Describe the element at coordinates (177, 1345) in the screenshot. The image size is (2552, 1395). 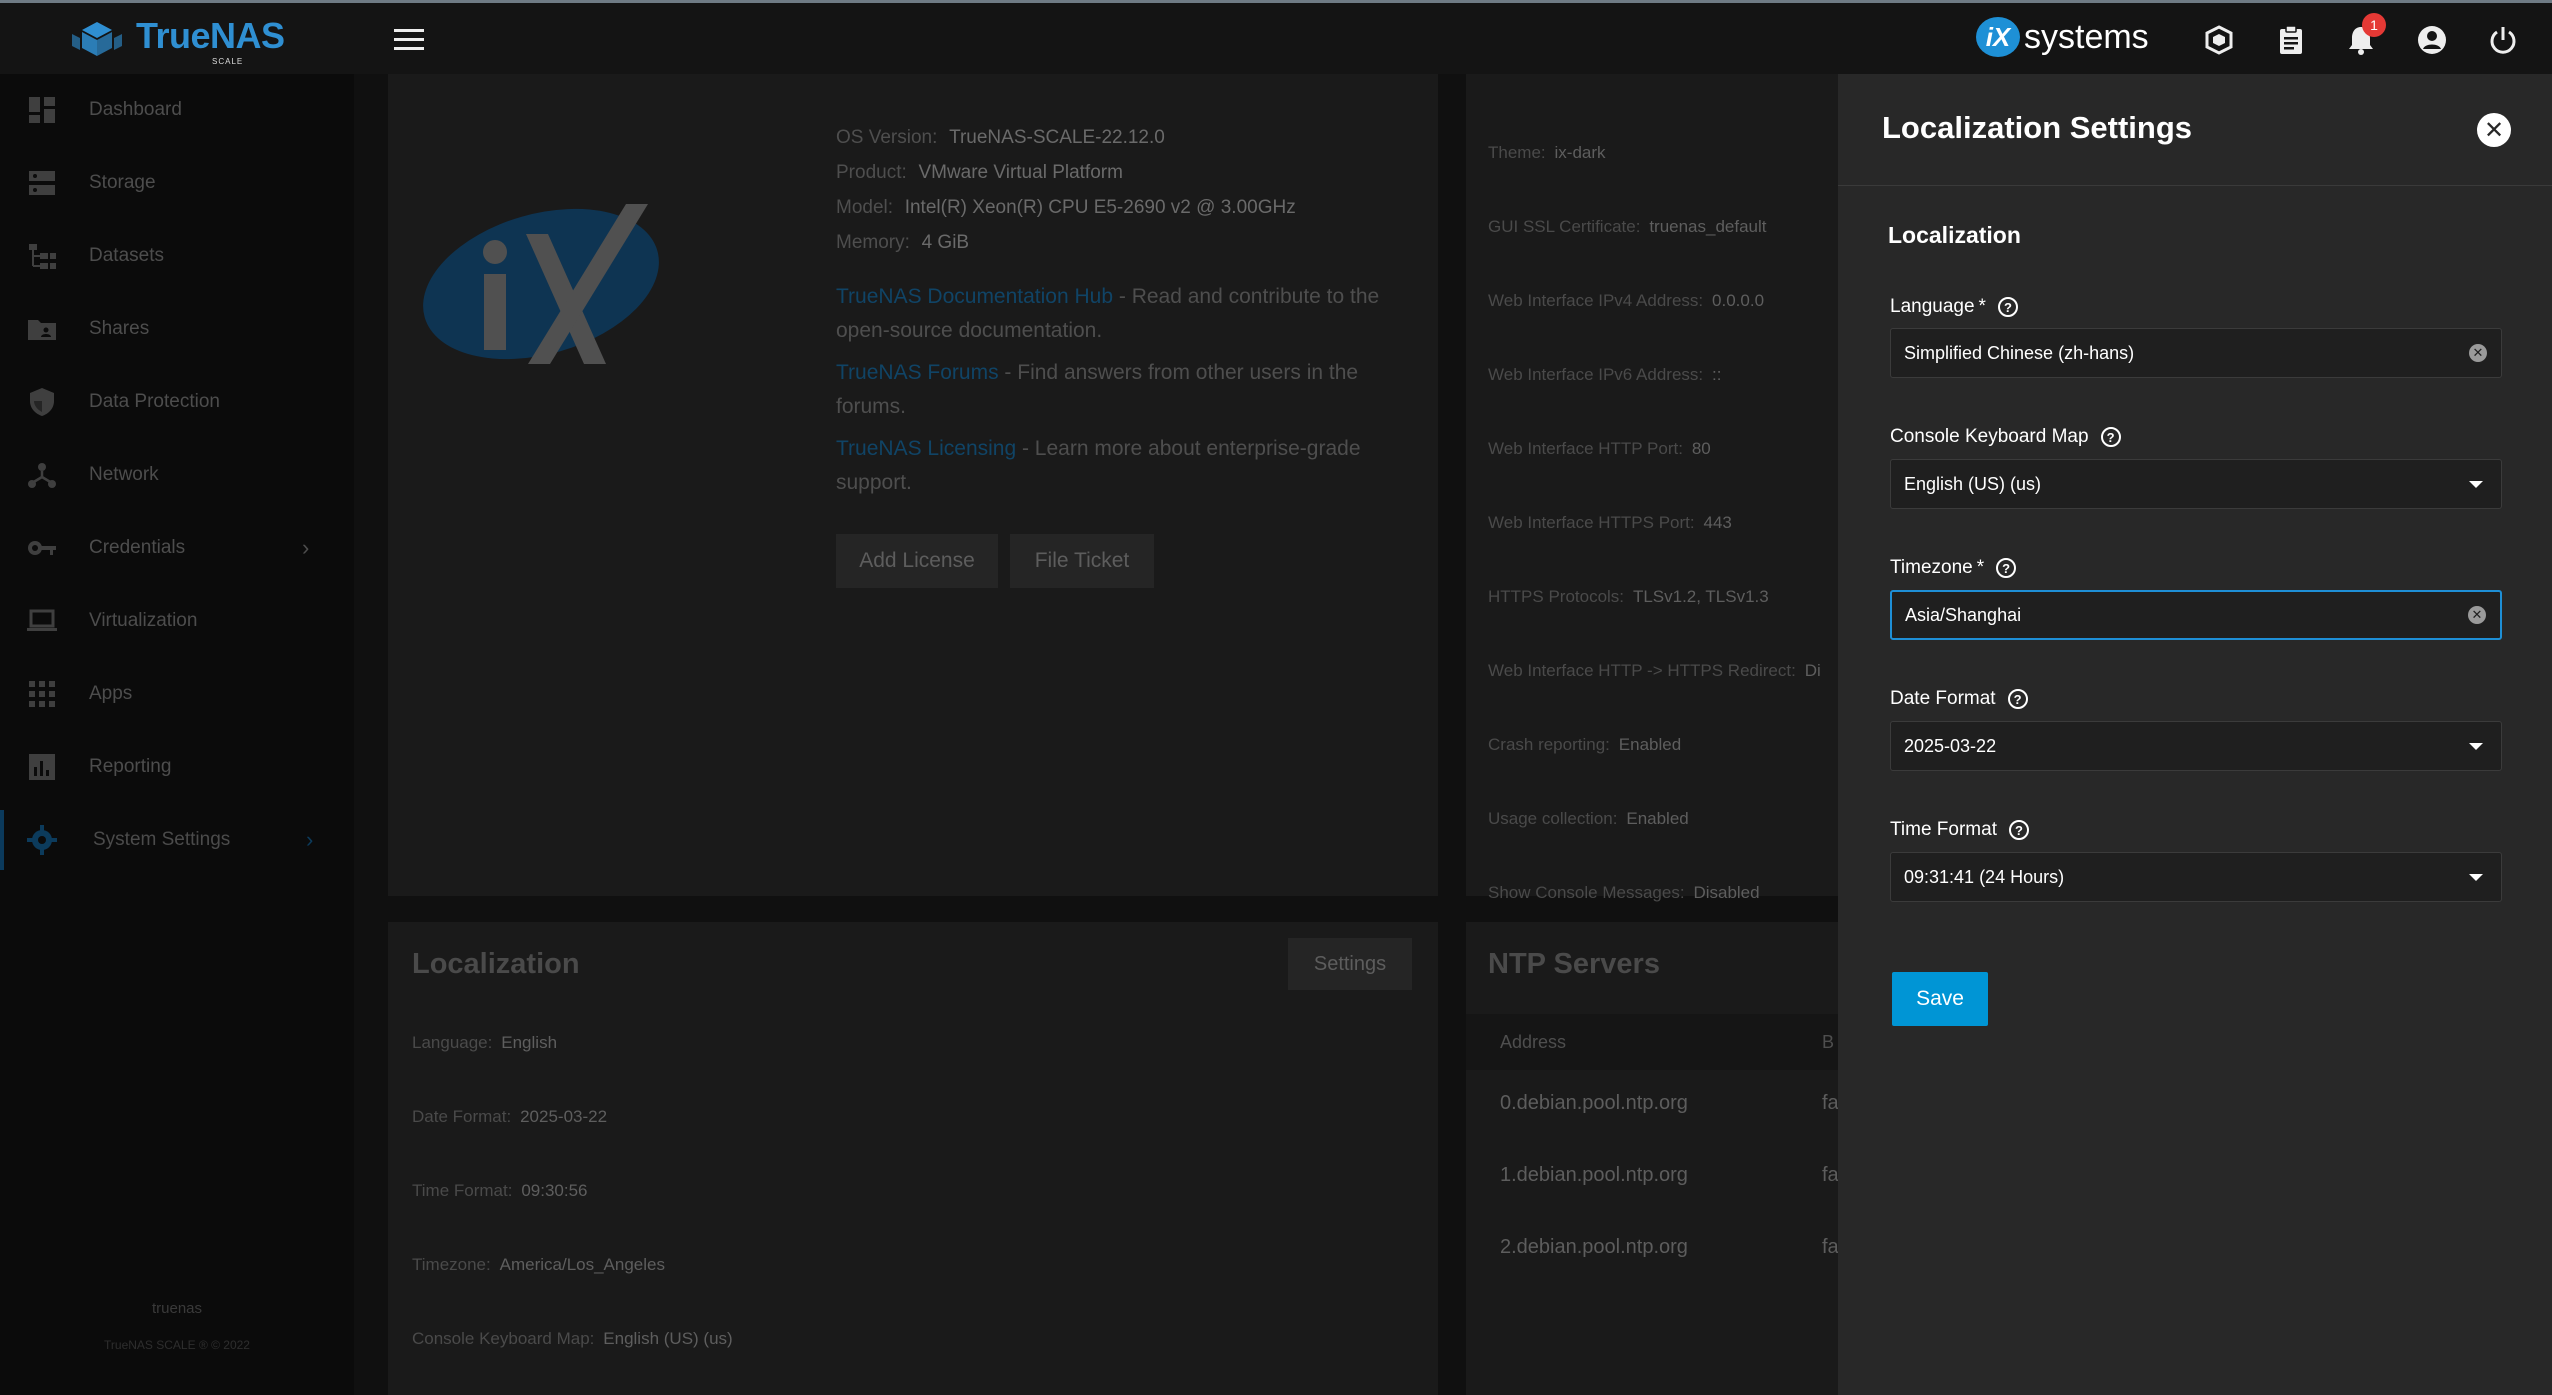
I see `sidebar-copyright: TrueNAS SCALE ® © 2022` at that location.